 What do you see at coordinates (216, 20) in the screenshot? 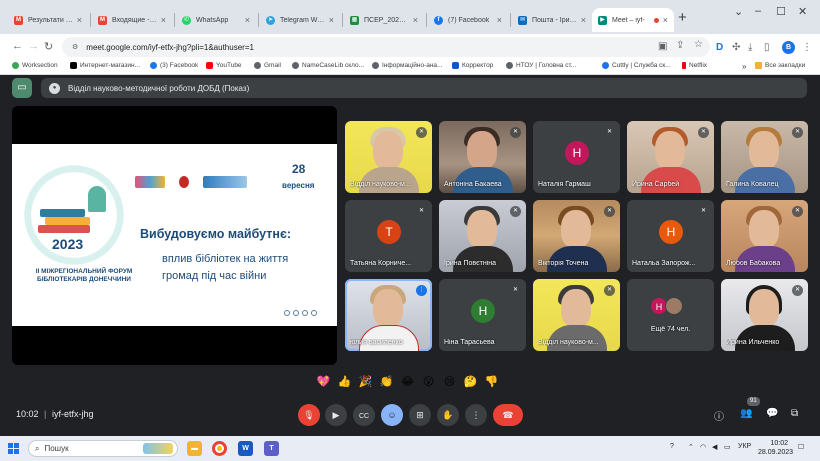
I see `tab-whatsapp: ✆ WhatsApp ×` at bounding box center [216, 20].